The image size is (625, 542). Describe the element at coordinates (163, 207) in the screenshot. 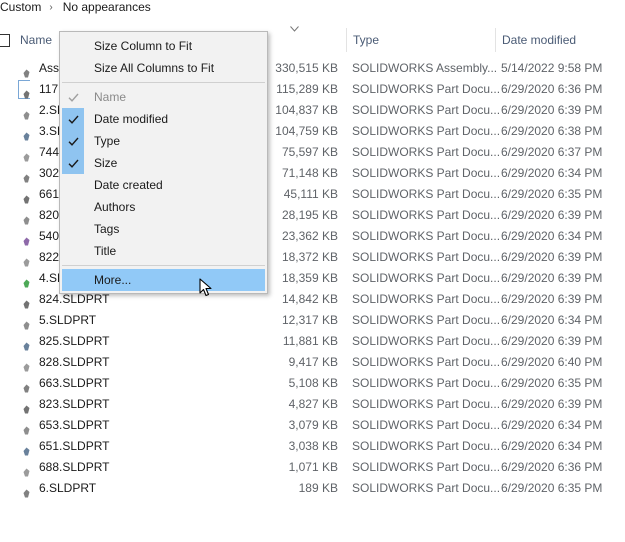

I see `menu-item-authors: Authors` at that location.